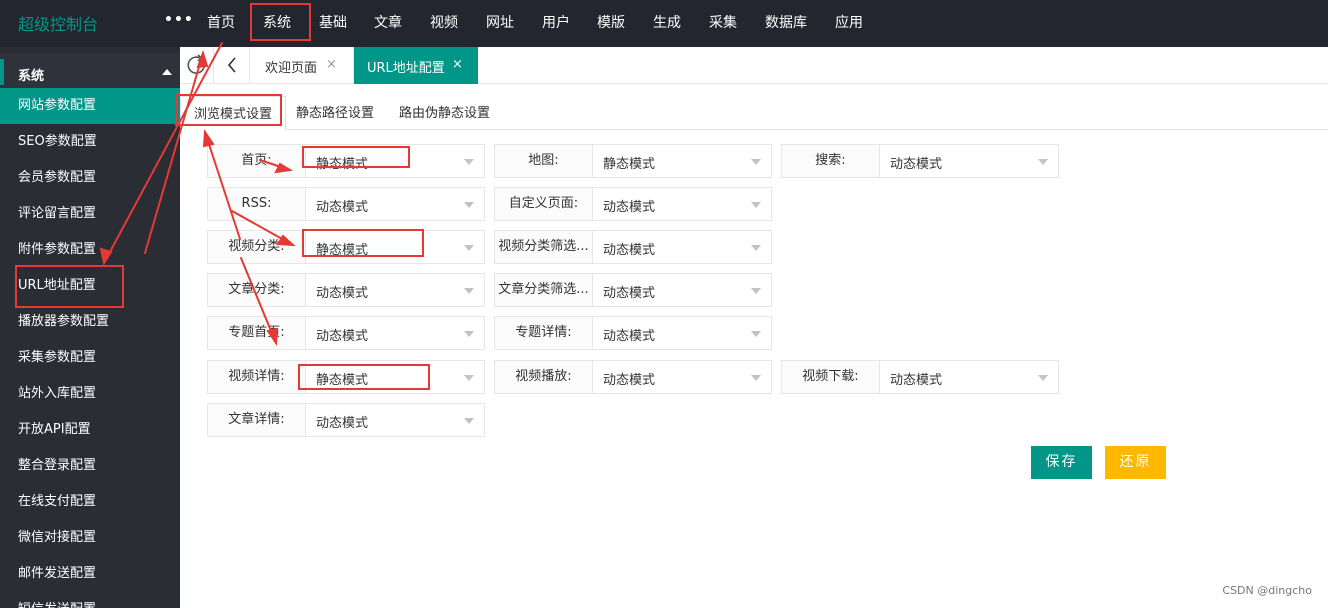 The height and width of the screenshot is (608, 1328). What do you see at coordinates (969, 161) in the screenshot?
I see `search-mode-select: 动态模式` at bounding box center [969, 161].